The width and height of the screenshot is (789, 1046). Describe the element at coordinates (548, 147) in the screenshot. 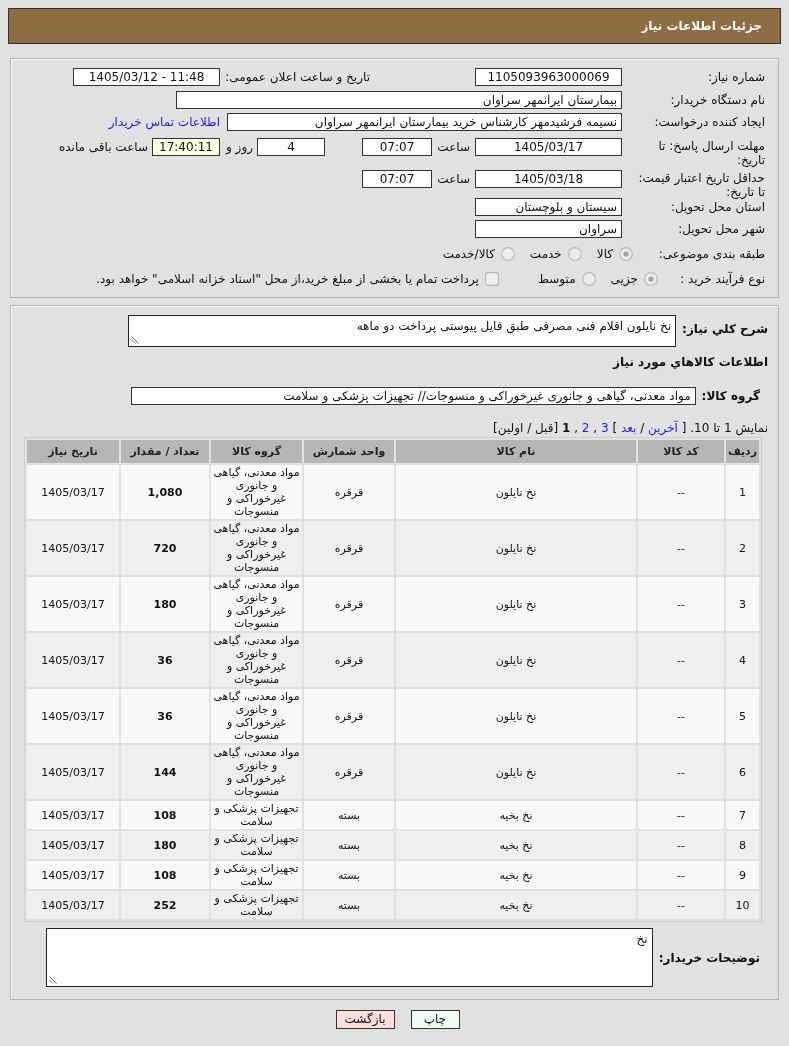

I see `deadline-date-field: 1405/03/17` at that location.